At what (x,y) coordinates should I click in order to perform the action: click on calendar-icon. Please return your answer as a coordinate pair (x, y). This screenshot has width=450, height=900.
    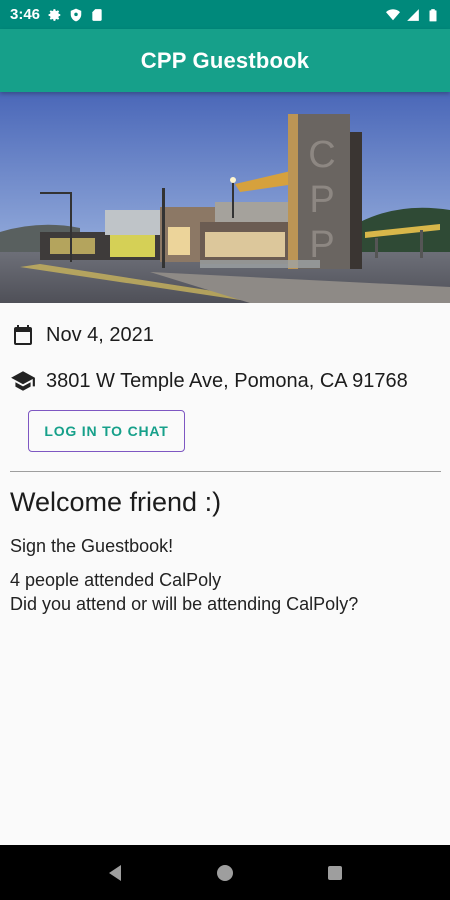
    Looking at the image, I should click on (23, 335).